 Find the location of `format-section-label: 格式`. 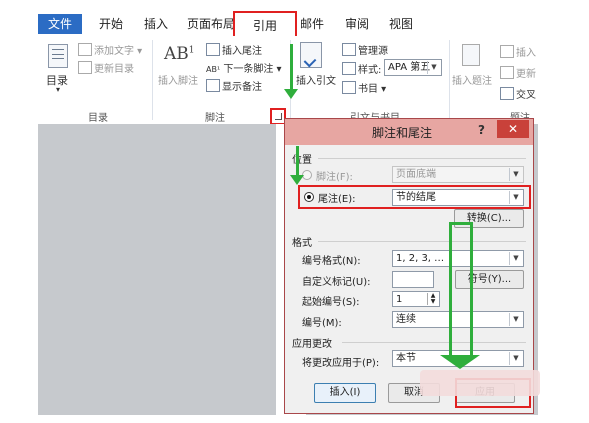

format-section-label: 格式 is located at coordinates (302, 243).